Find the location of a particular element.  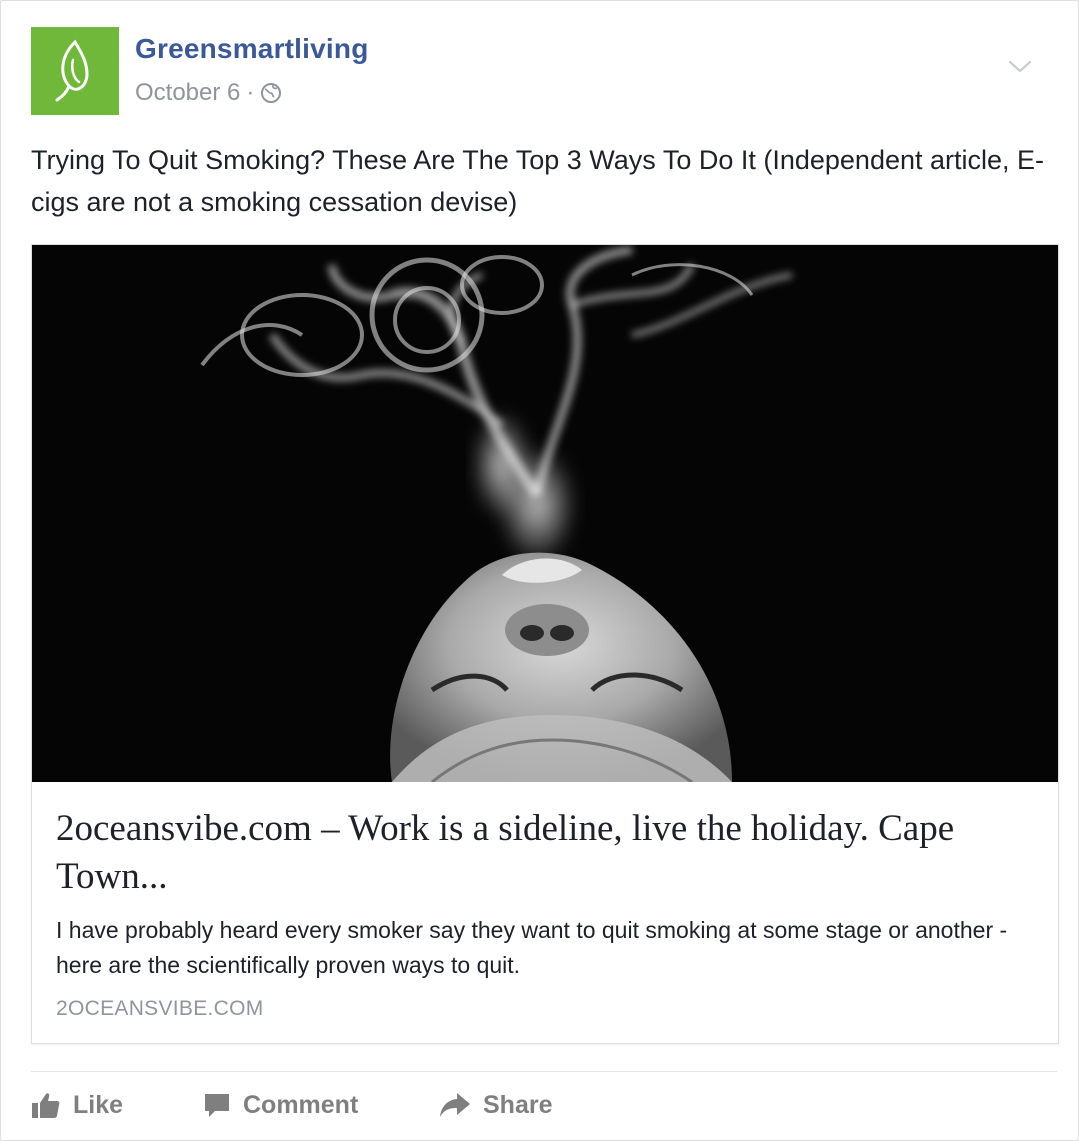

like-button: Like is located at coordinates (77, 1105).